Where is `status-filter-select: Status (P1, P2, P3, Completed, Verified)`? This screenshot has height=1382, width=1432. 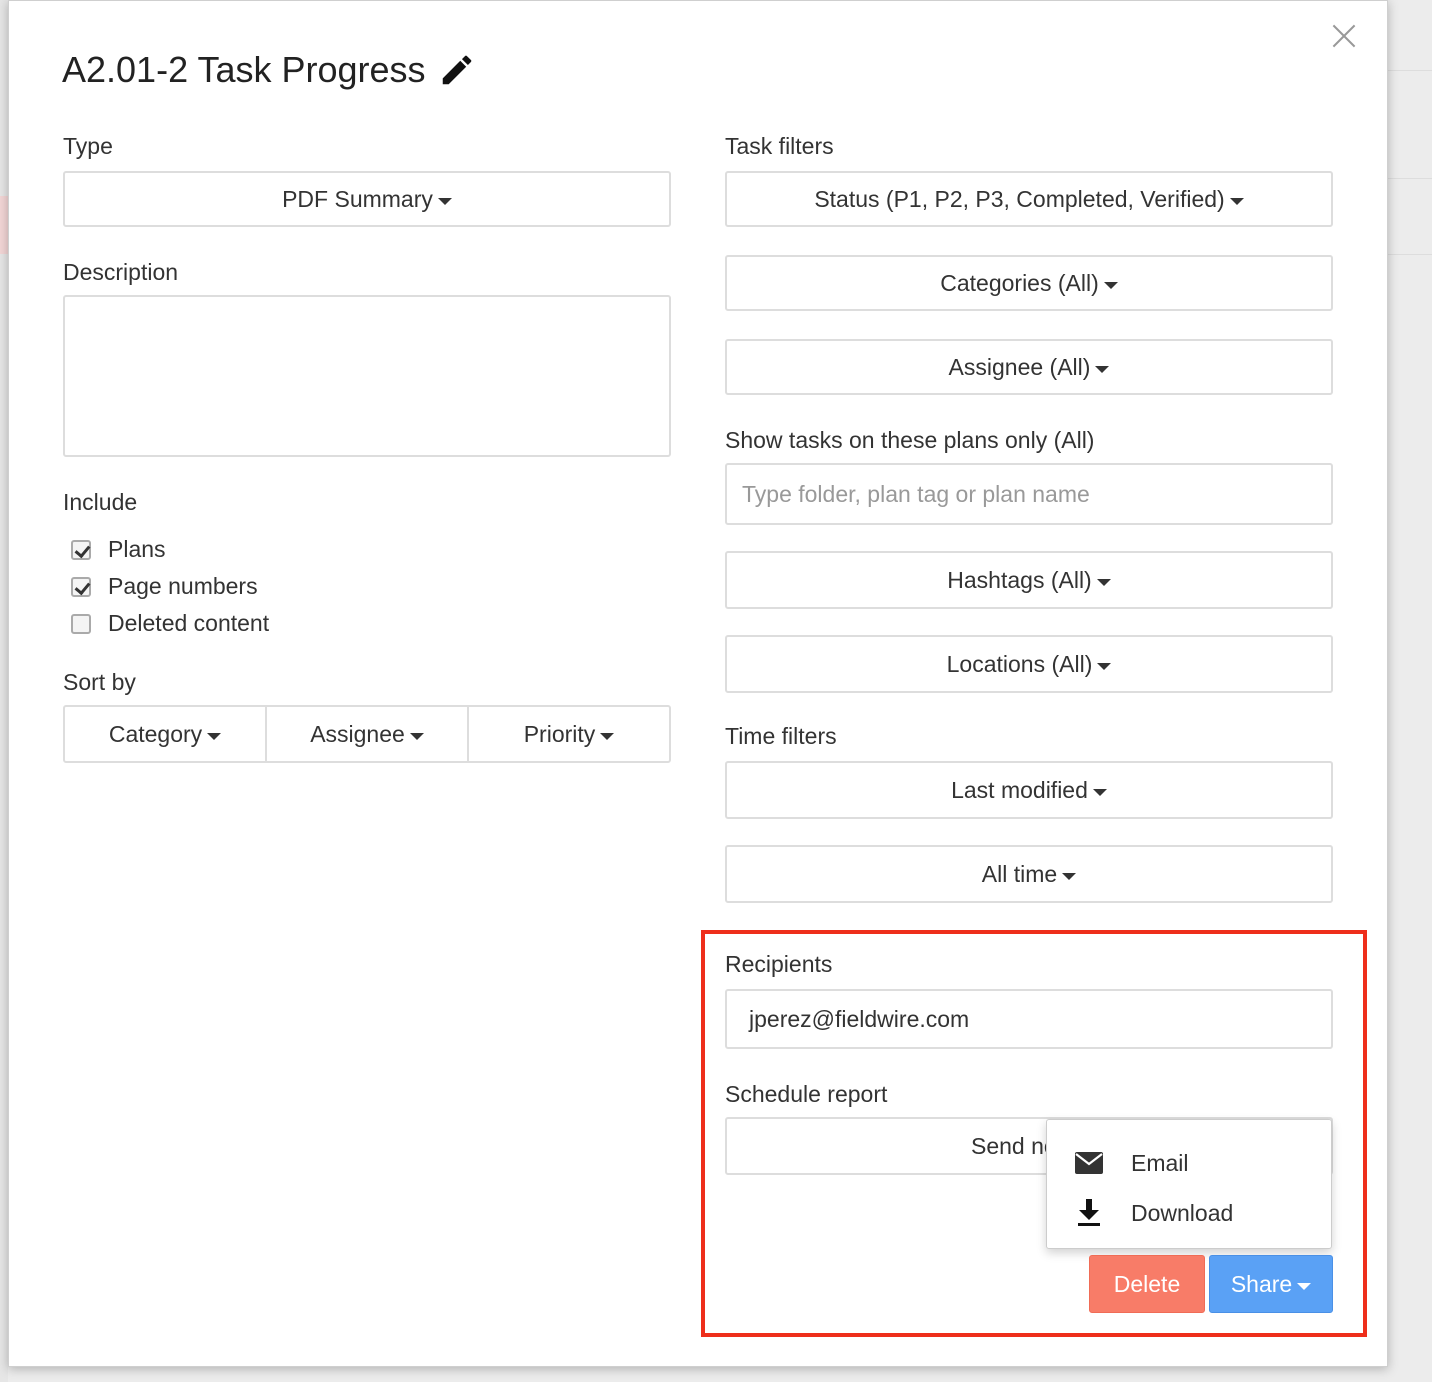
status-filter-select: Status (P1, P2, P3, Completed, Verified) is located at coordinates (1029, 199).